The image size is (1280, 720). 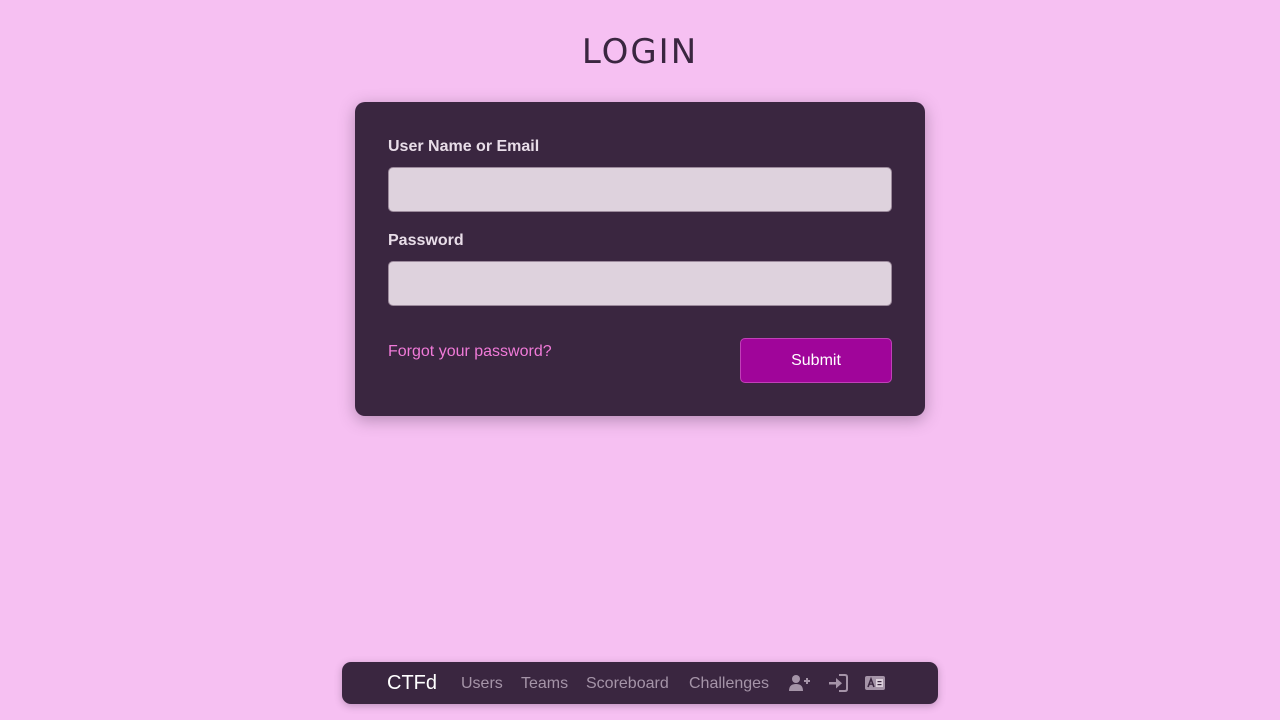 What do you see at coordinates (640, 189) in the screenshot?
I see `username-input` at bounding box center [640, 189].